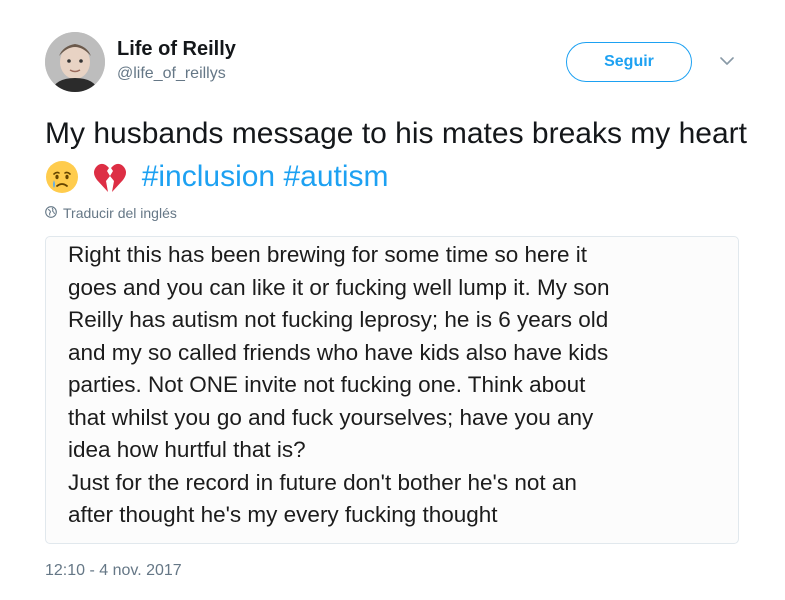 The height and width of the screenshot is (600, 785). What do you see at coordinates (176, 74) in the screenshot?
I see `user-handle: @life_of_reillys` at bounding box center [176, 74].